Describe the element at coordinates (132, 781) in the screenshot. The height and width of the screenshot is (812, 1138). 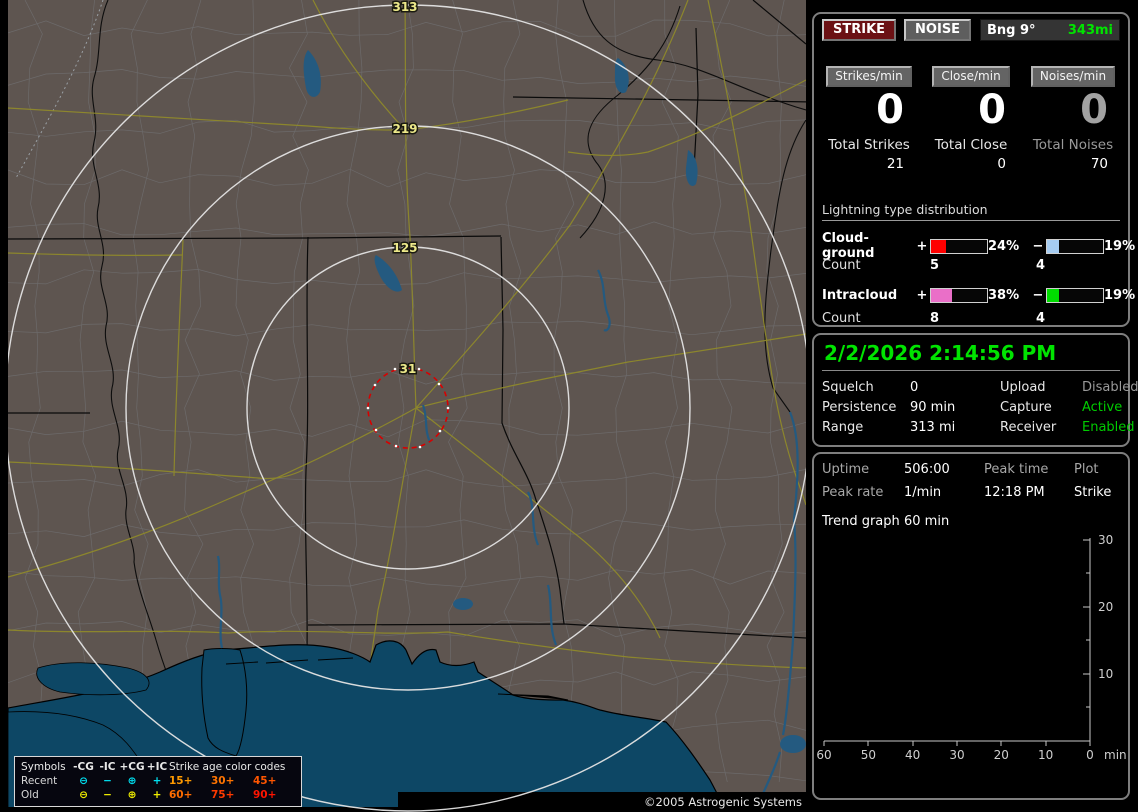
I see `pos-cg-recent-icon: ⊕` at that location.